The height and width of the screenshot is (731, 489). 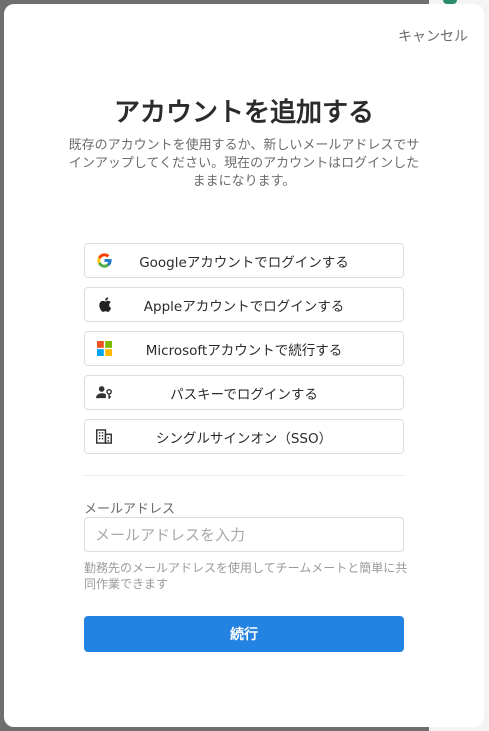 What do you see at coordinates (244, 634) in the screenshot?
I see `continue-button: 続行` at bounding box center [244, 634].